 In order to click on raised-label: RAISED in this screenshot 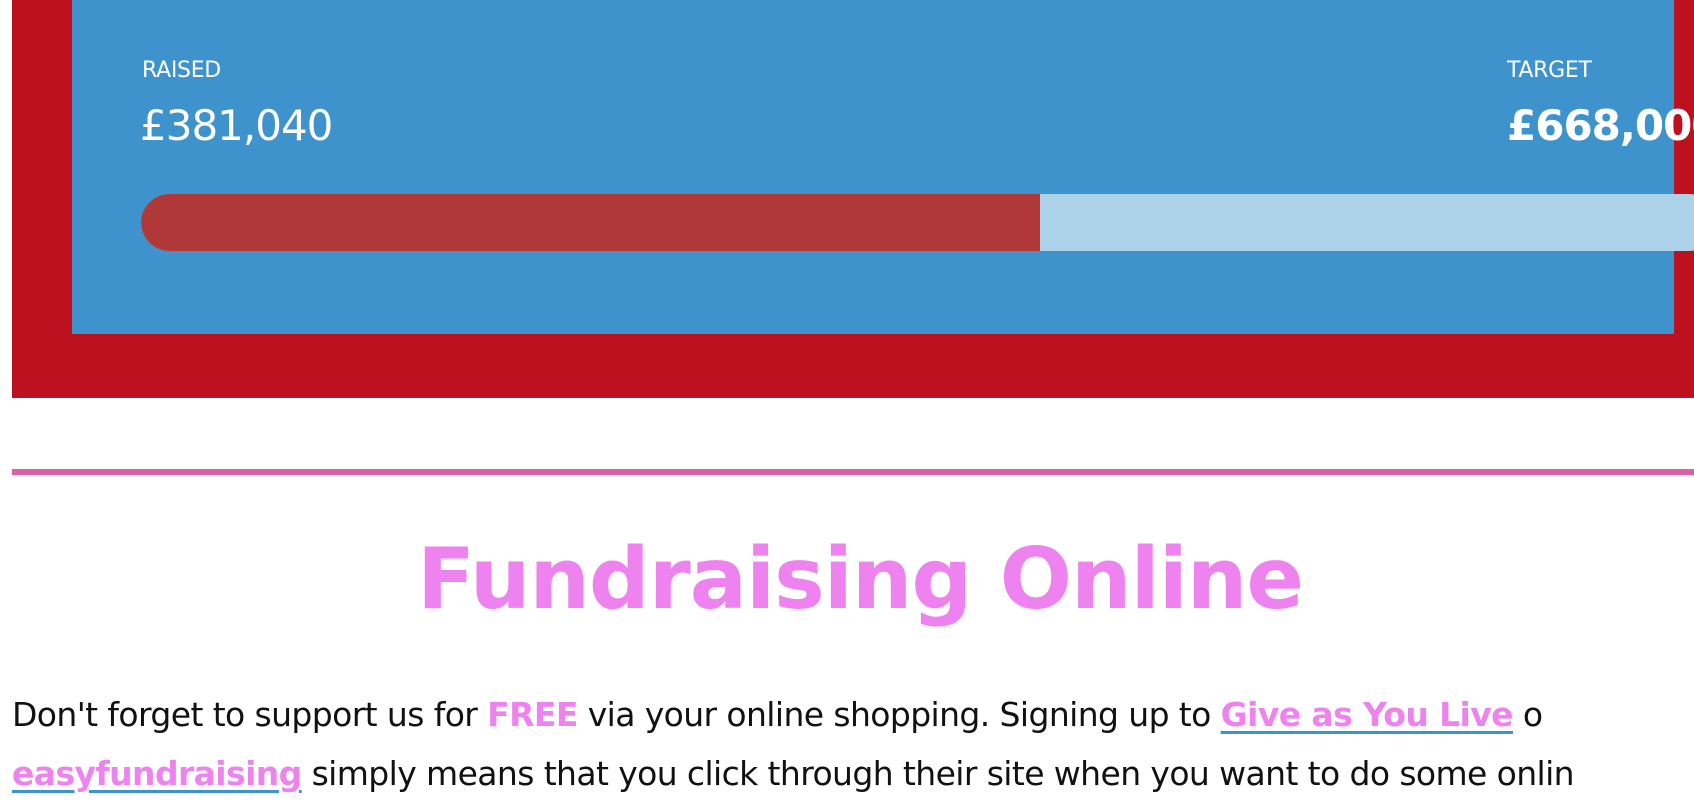, I will do `click(181, 70)`.